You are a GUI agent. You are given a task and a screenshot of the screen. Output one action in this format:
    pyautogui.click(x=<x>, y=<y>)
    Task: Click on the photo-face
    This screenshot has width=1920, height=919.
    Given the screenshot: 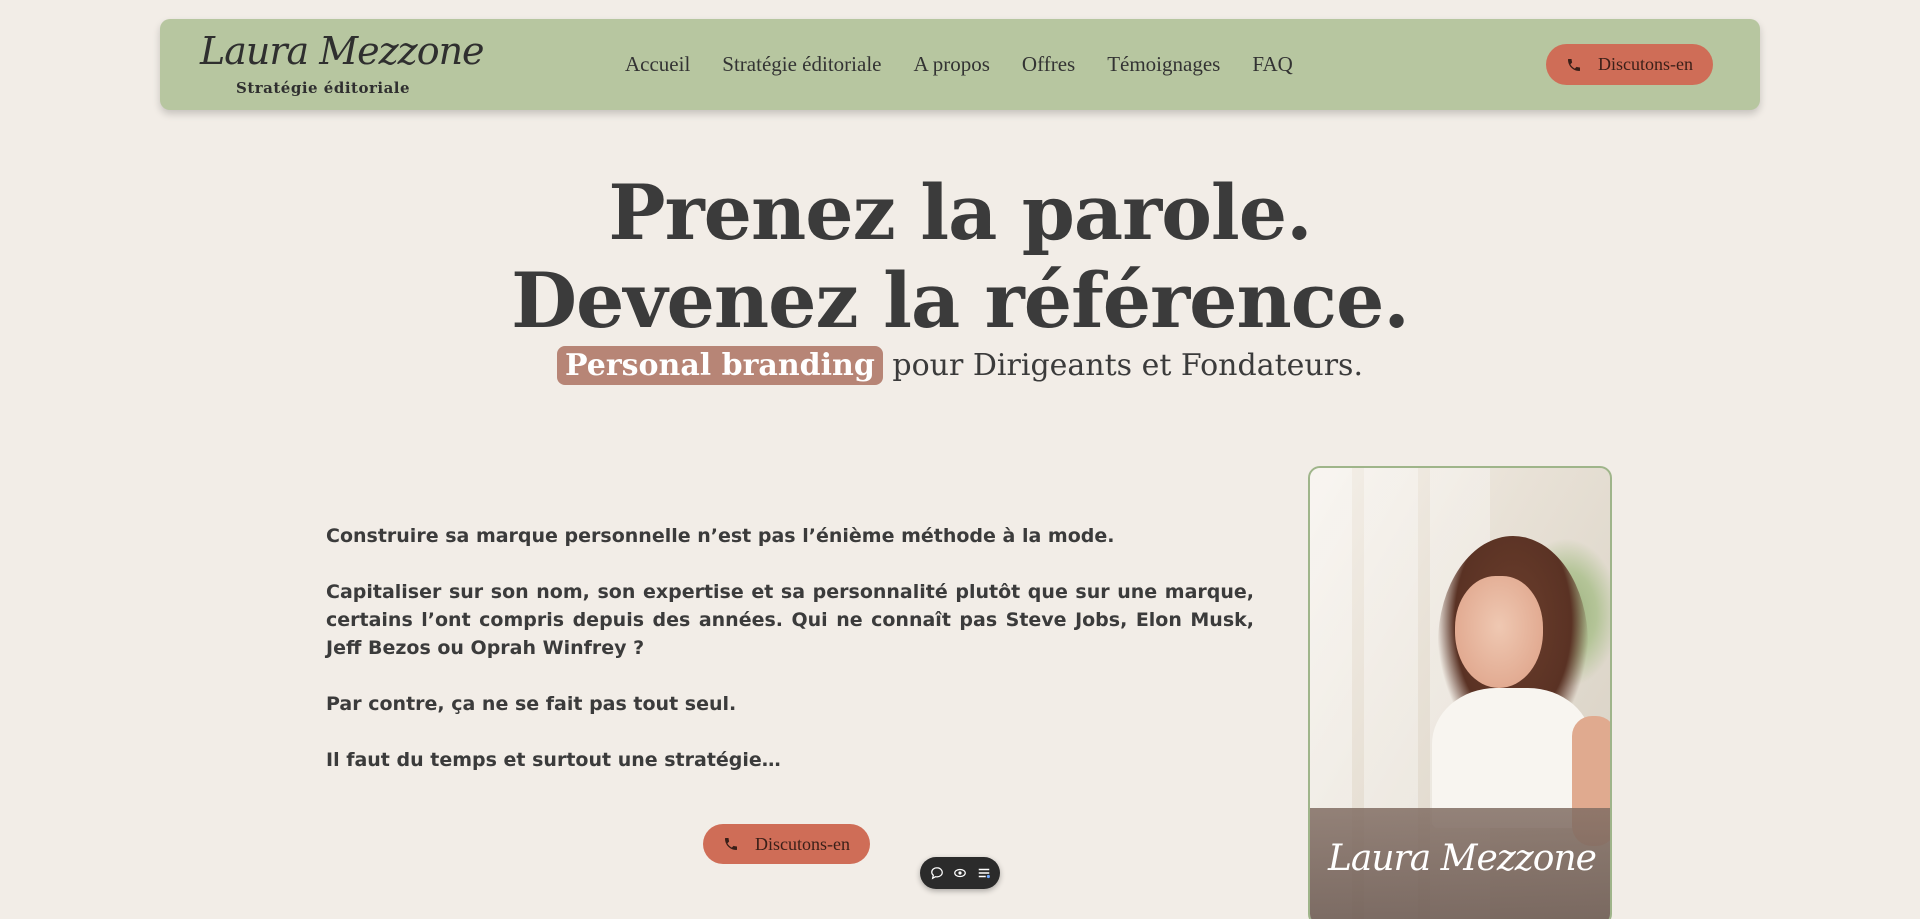 What is the action you would take?
    pyautogui.click(x=1499, y=632)
    